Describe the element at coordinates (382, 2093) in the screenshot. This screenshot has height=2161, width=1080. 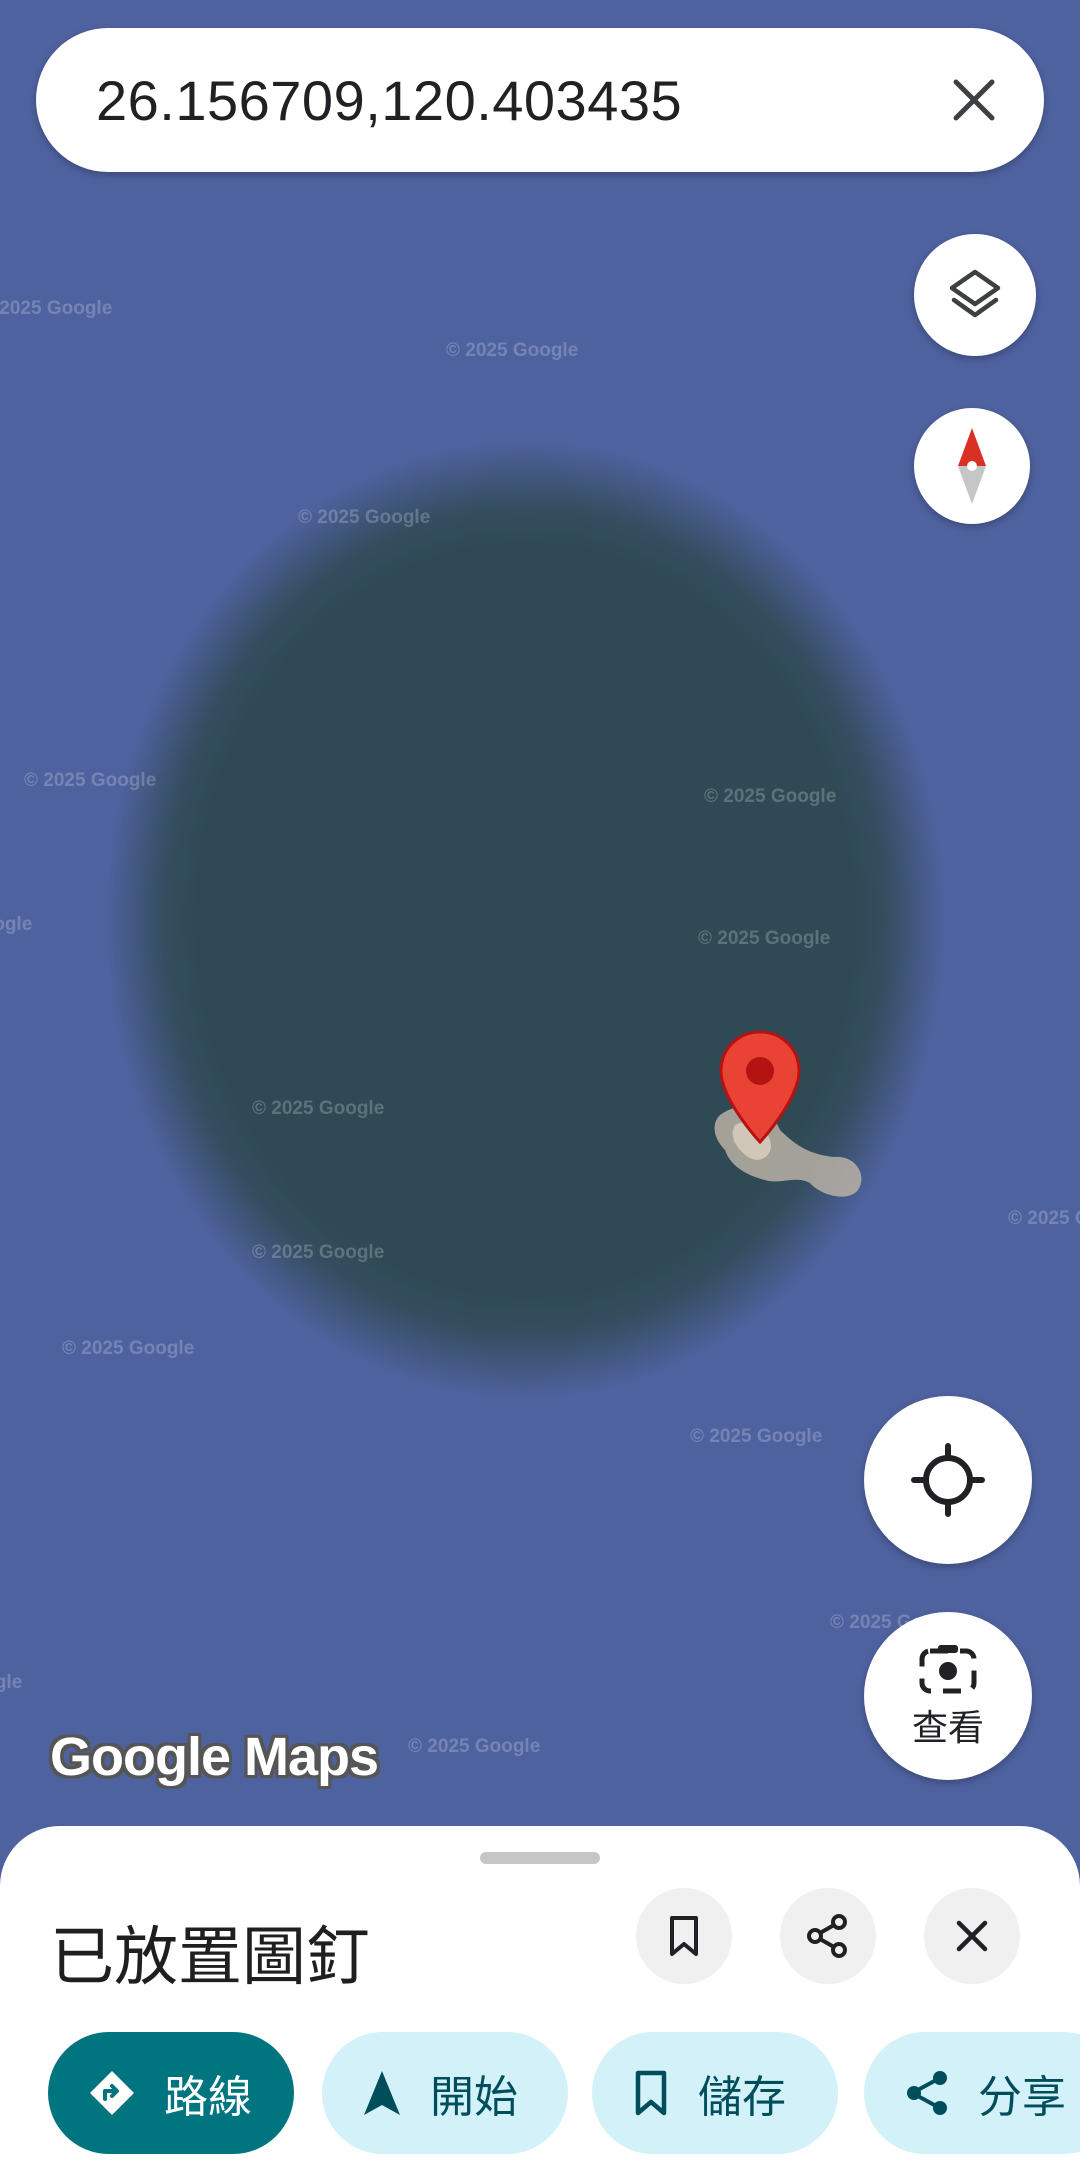
I see `navigation-arrow-icon` at that location.